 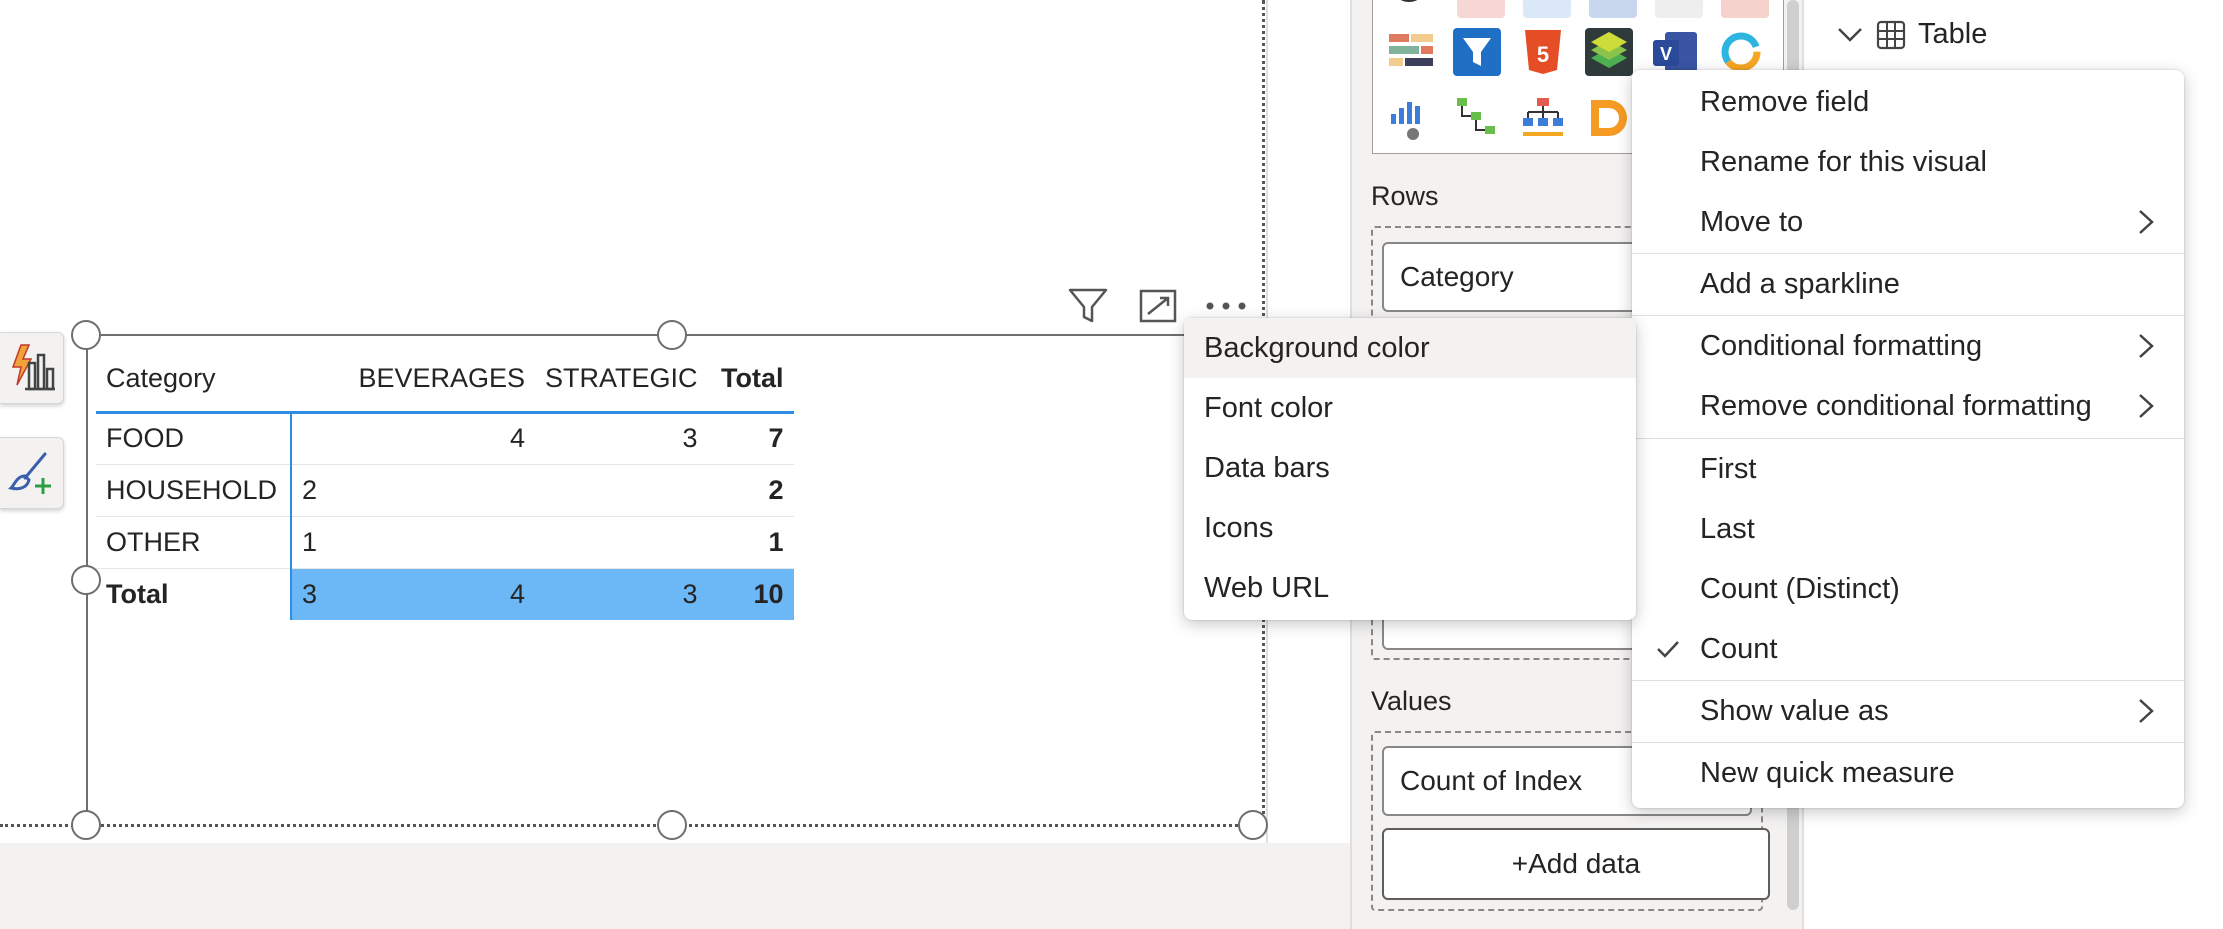 What do you see at coordinates (1800, 588) in the screenshot?
I see `menu-item-label: Count (Distinct)` at bounding box center [1800, 588].